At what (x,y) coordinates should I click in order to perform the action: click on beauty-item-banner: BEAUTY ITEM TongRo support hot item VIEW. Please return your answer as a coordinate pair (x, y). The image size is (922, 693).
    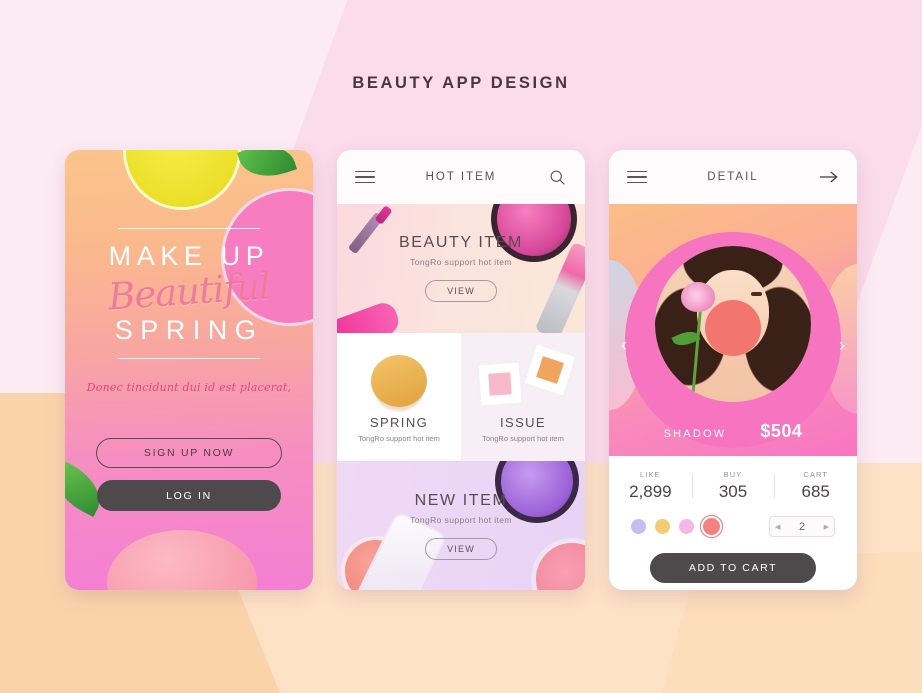
    Looking at the image, I should click on (461, 268).